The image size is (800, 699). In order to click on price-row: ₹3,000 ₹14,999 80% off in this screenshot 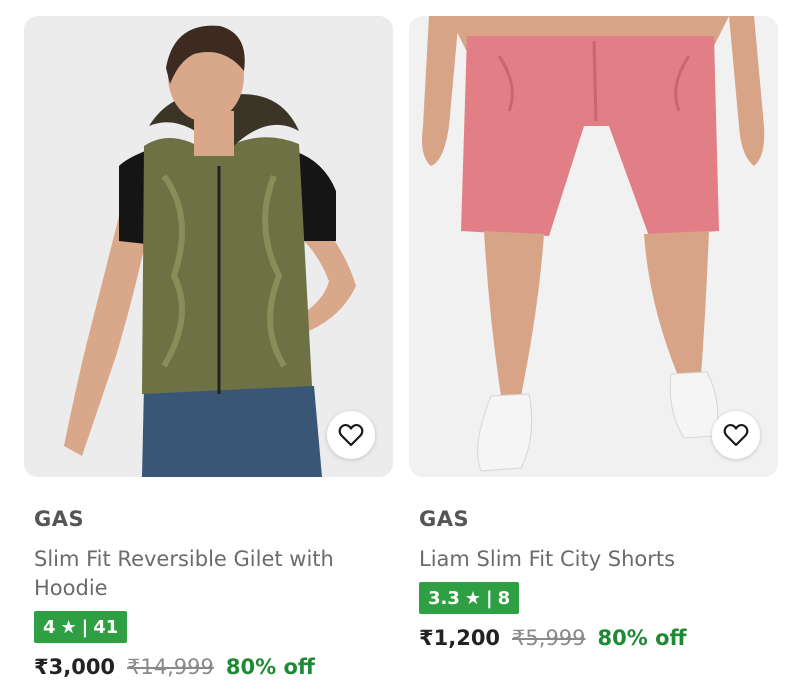, I will do `click(213, 667)`.